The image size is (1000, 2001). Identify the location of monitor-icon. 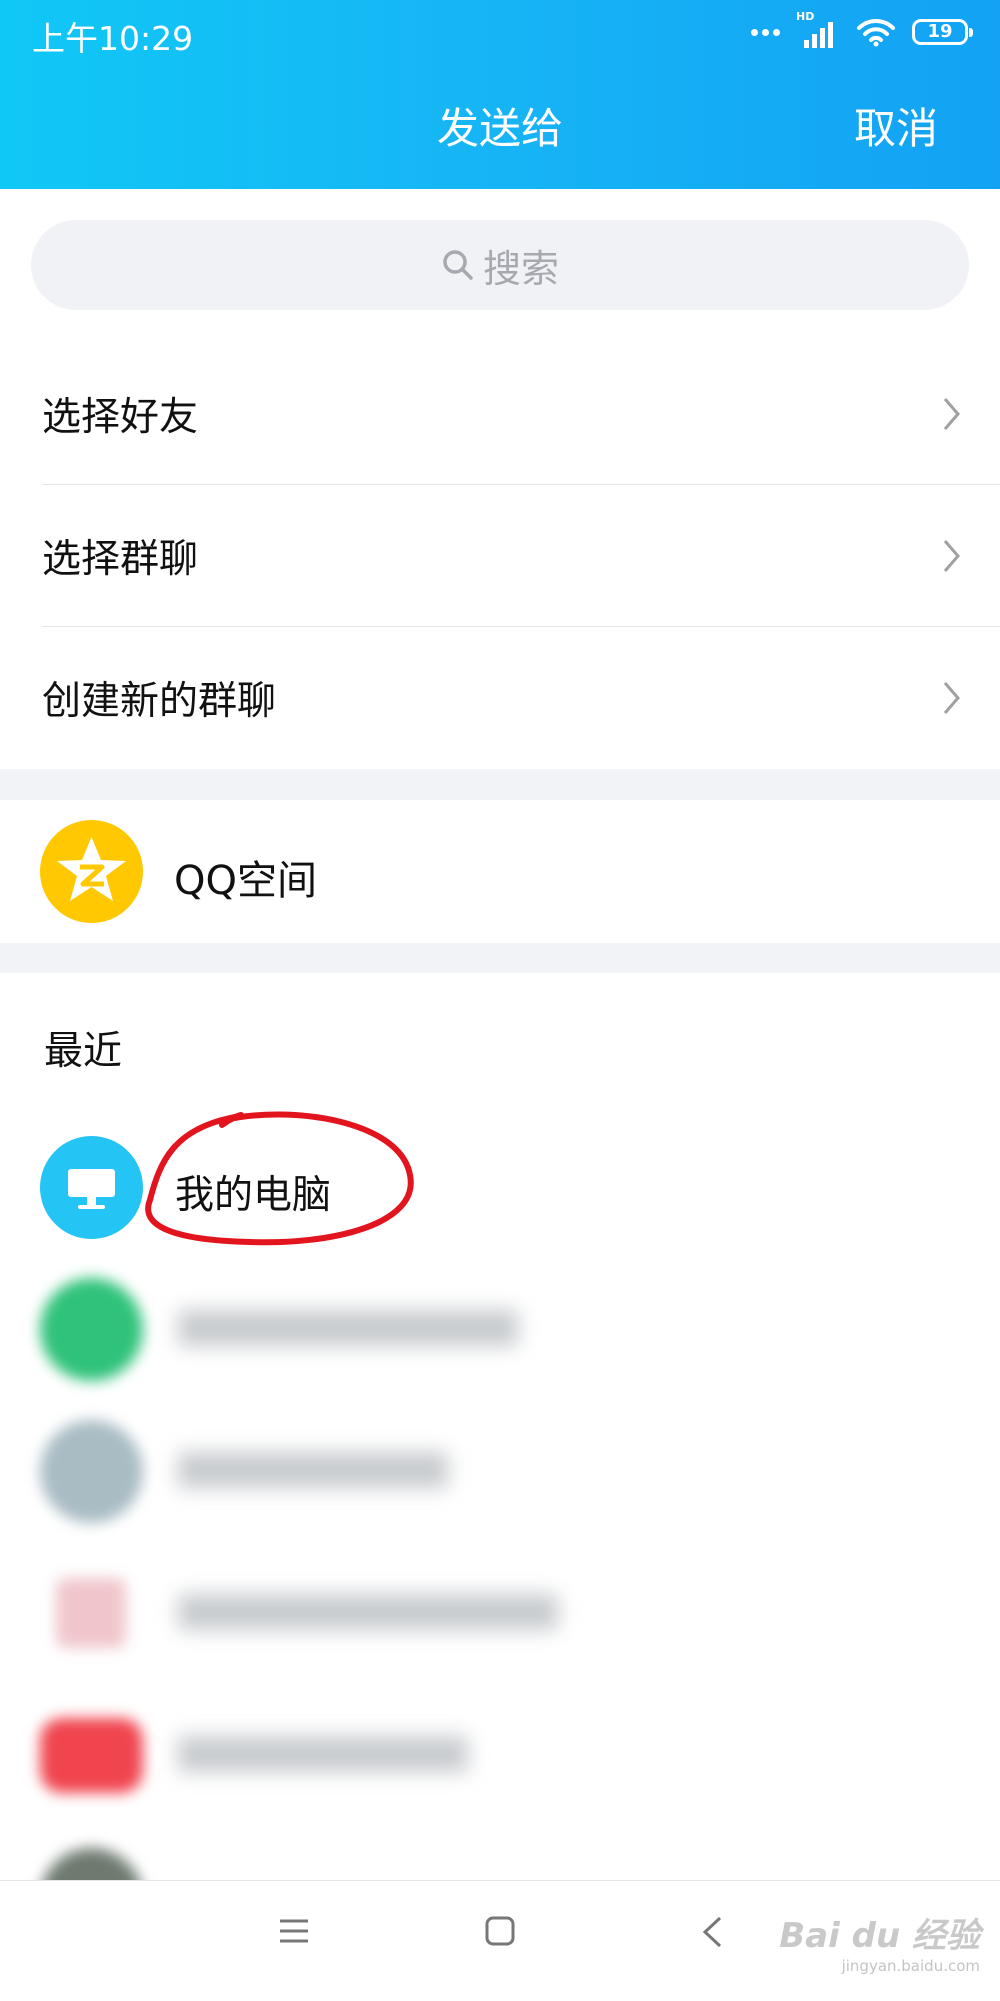
(91, 1187).